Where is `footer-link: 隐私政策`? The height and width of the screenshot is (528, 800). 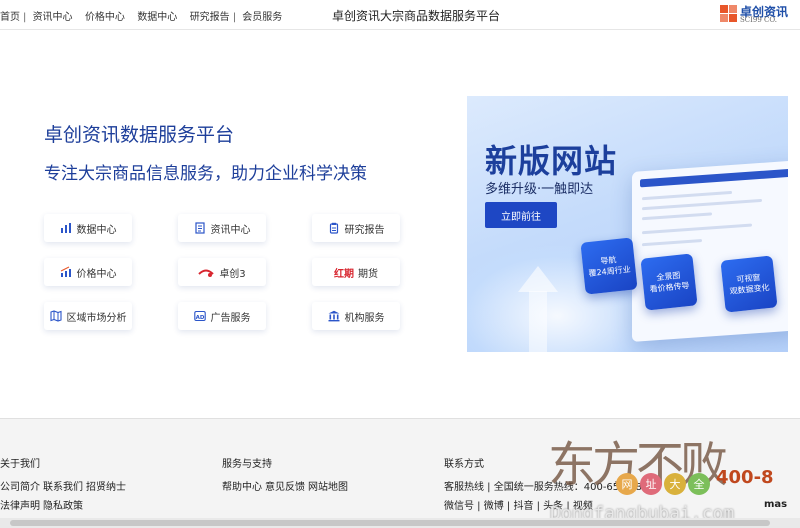 footer-link: 隐私政策 is located at coordinates (63, 504).